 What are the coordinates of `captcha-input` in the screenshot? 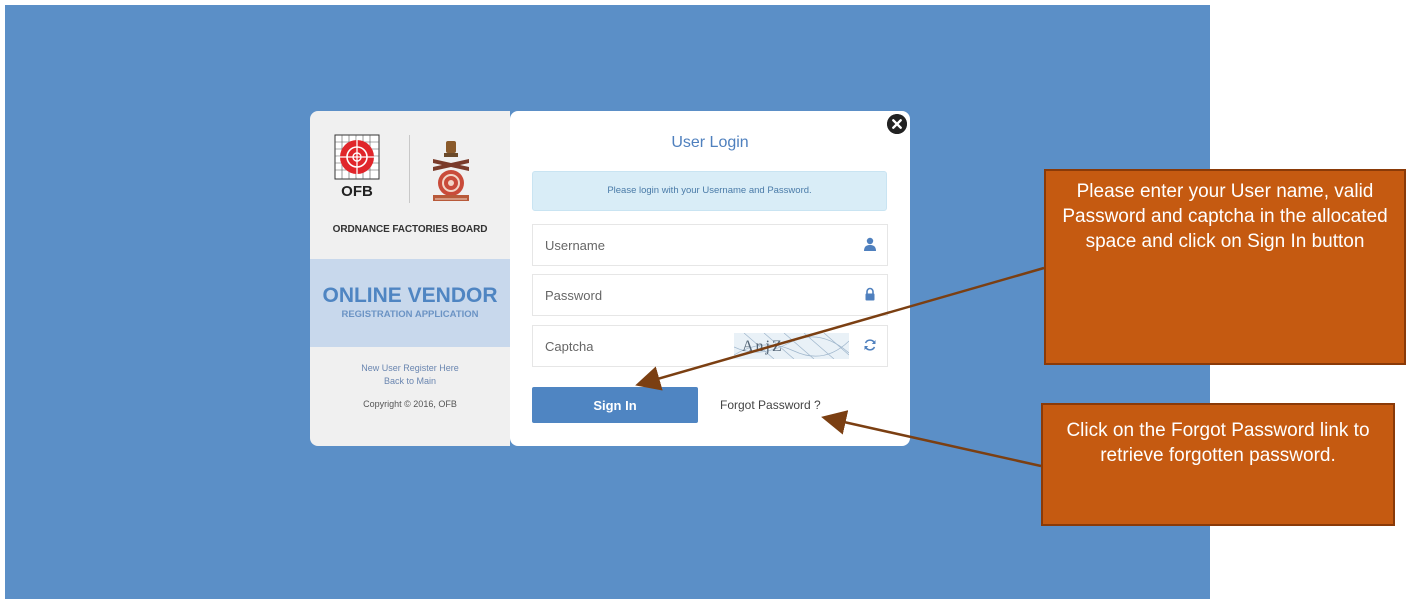 It's located at (629, 346).